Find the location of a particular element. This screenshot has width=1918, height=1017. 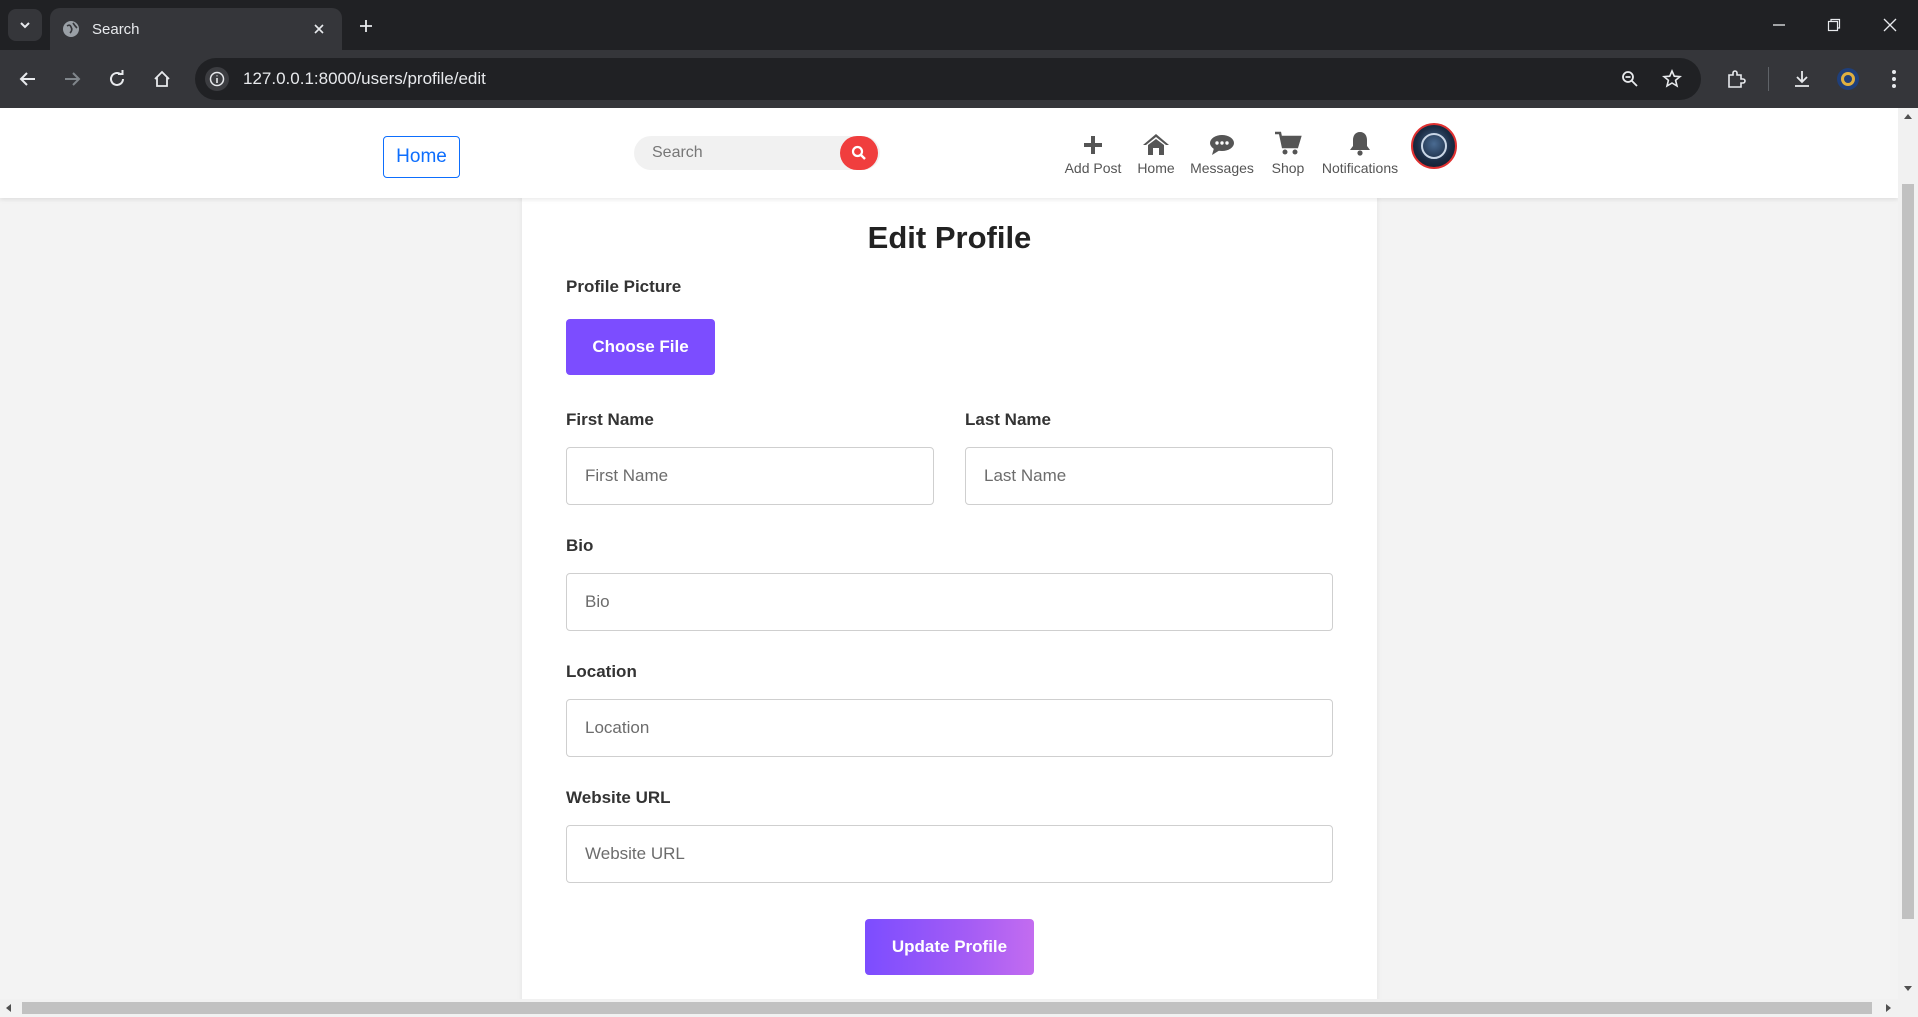

horizontal-scrollbar is located at coordinates (959, 1008).